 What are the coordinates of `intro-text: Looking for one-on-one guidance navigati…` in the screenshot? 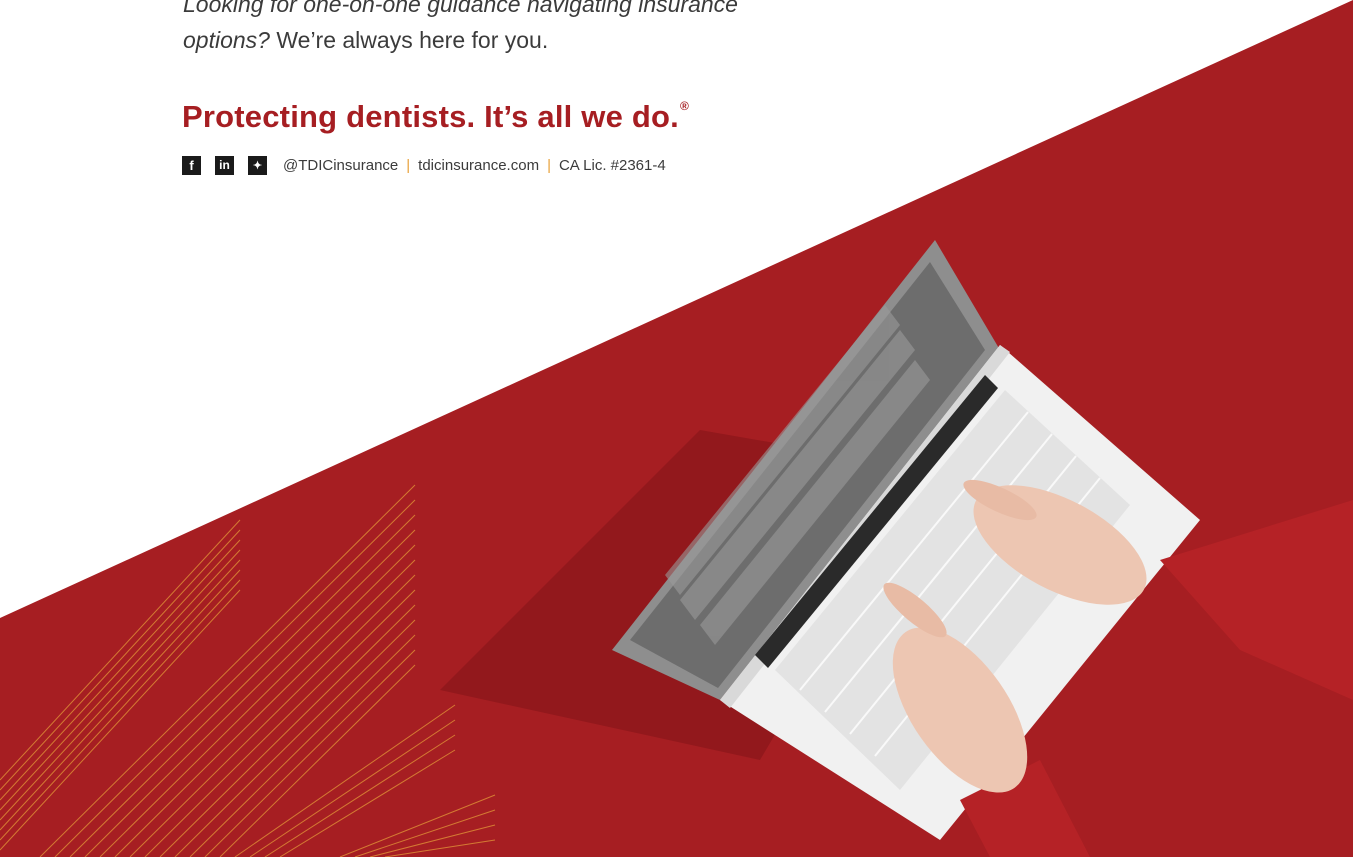 It's located at (503, 29).